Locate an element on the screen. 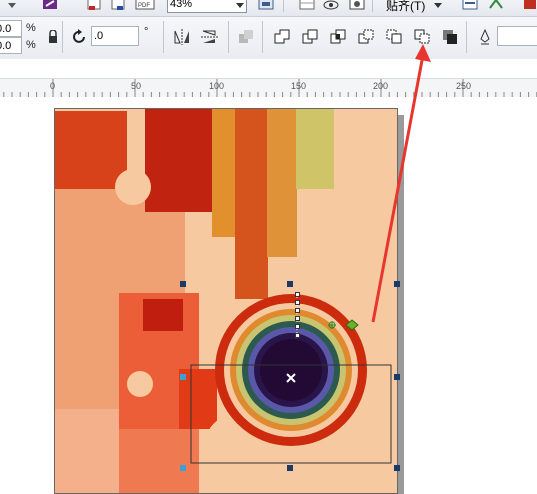 The image size is (537, 494). page-shadow is located at coordinates (401, 304).